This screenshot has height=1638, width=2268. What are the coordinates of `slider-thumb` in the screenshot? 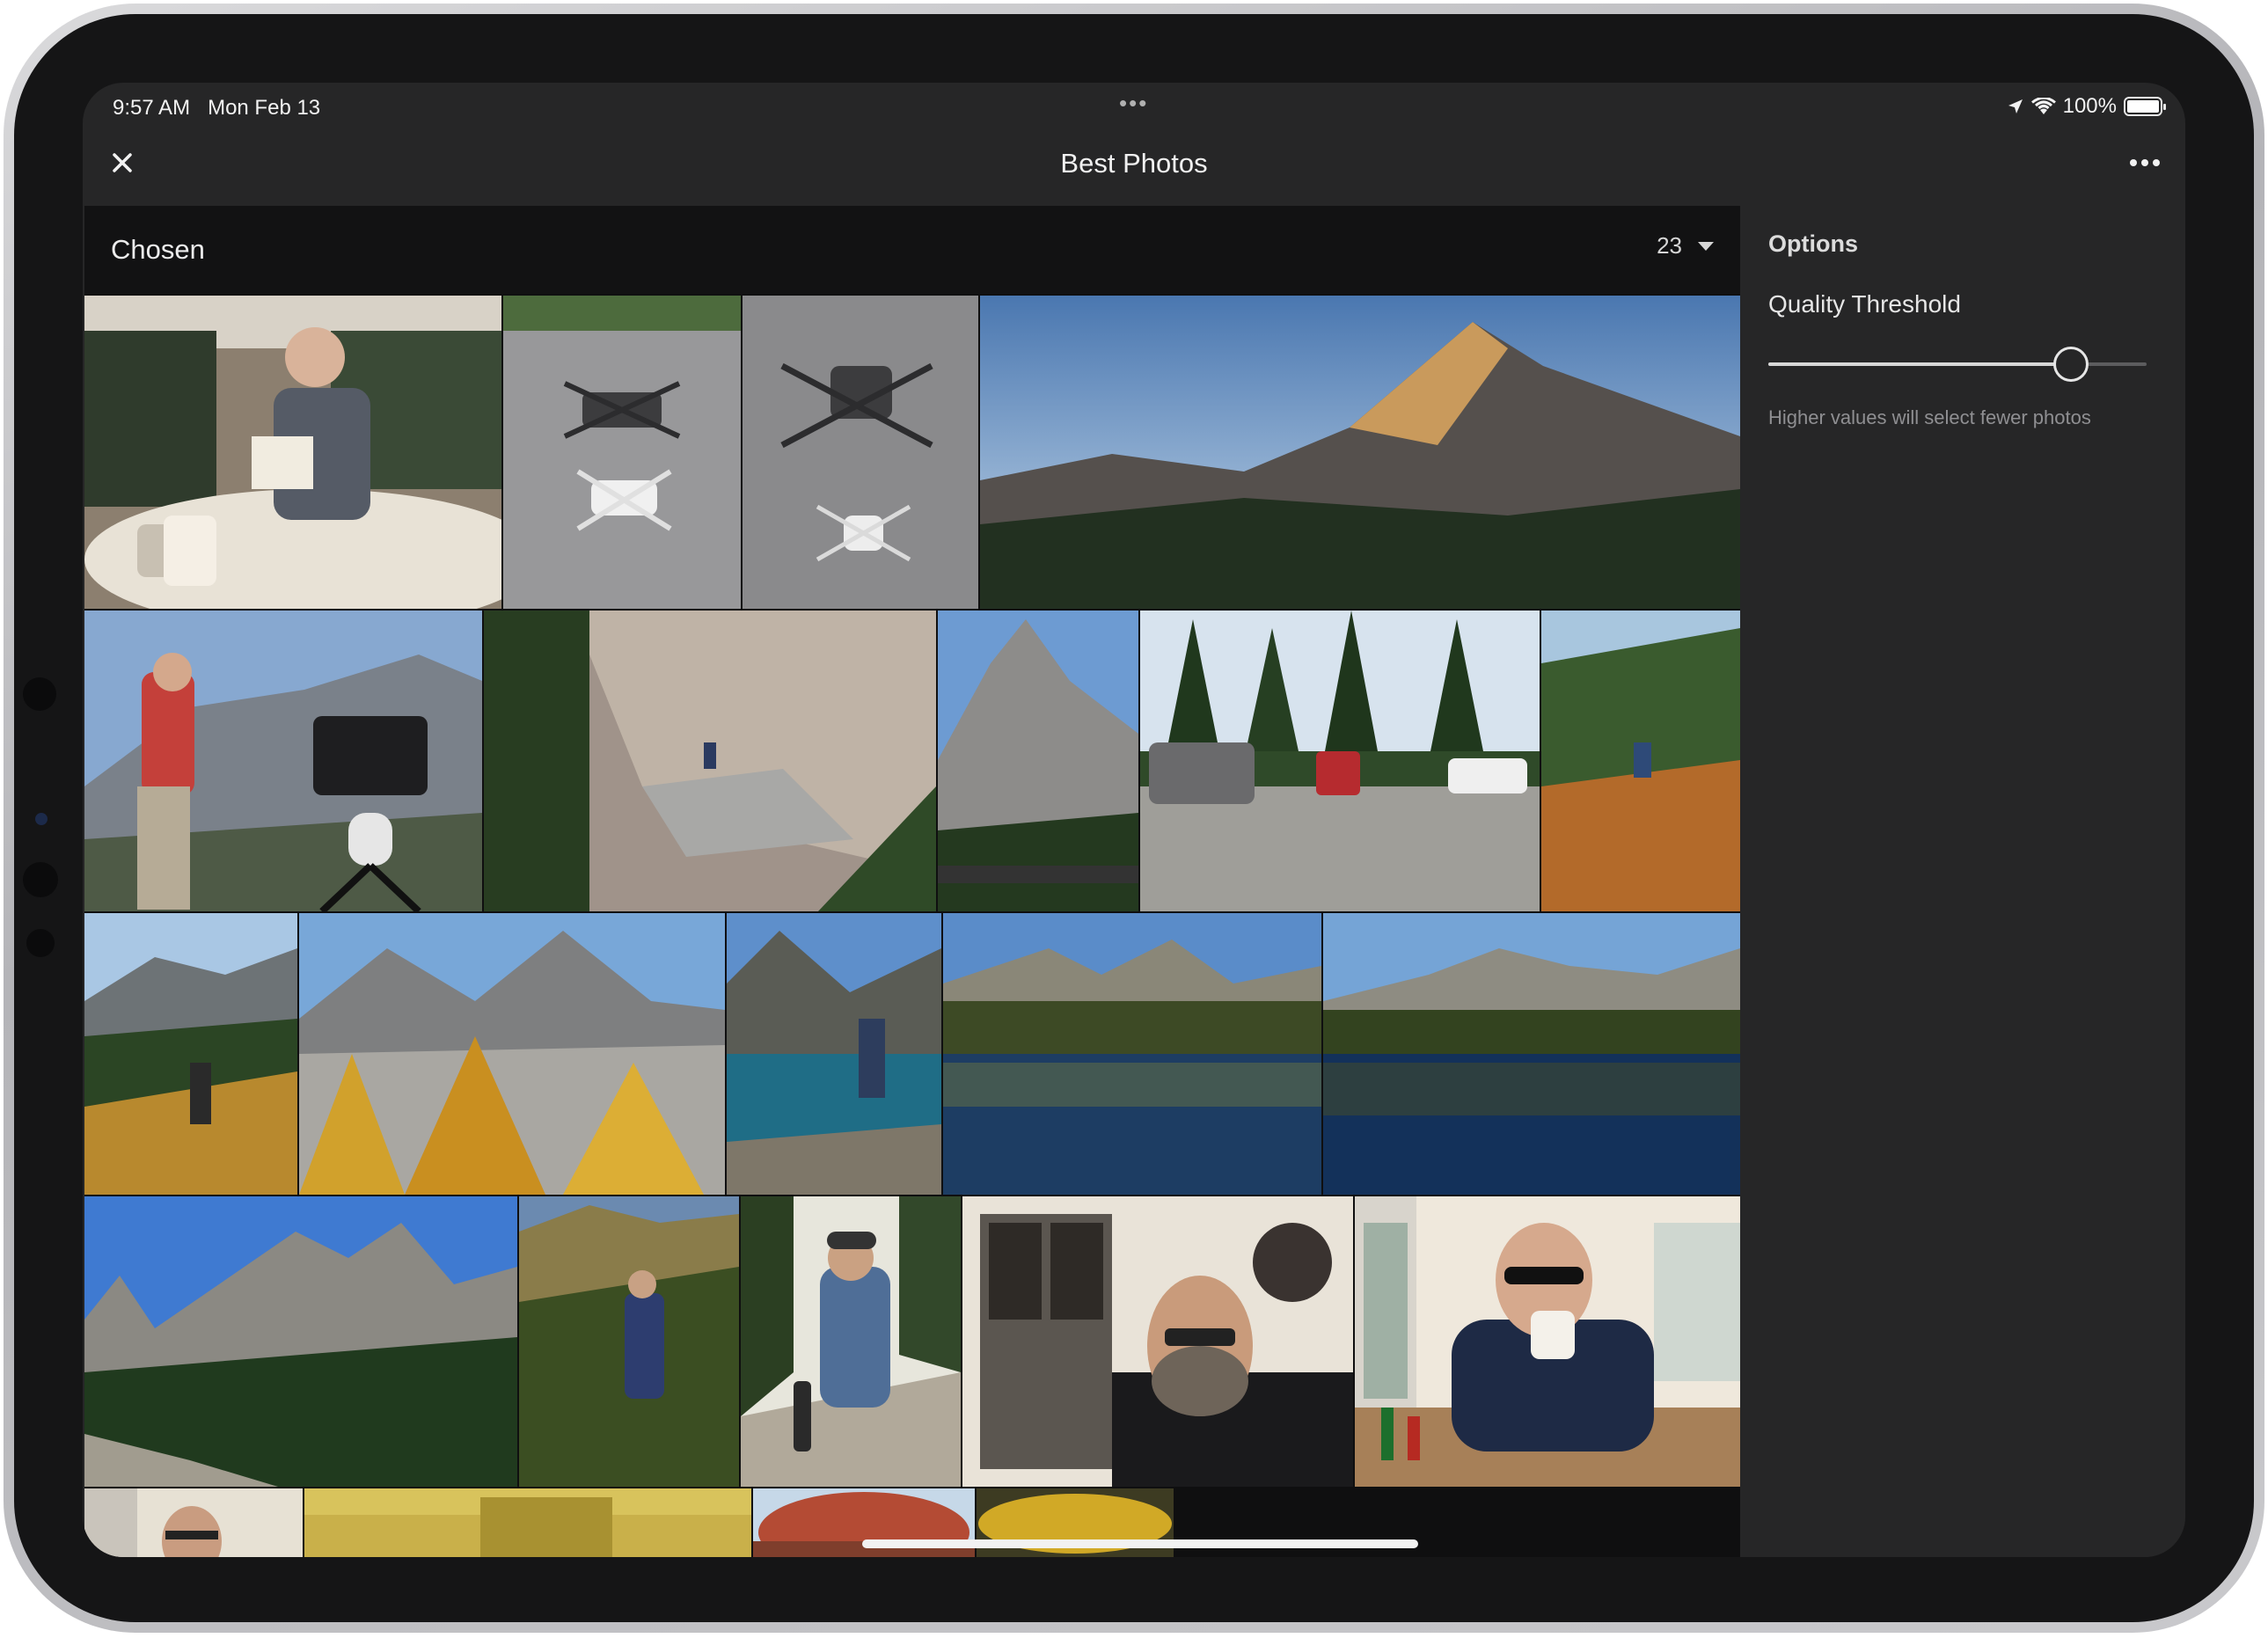 It's located at (2071, 364).